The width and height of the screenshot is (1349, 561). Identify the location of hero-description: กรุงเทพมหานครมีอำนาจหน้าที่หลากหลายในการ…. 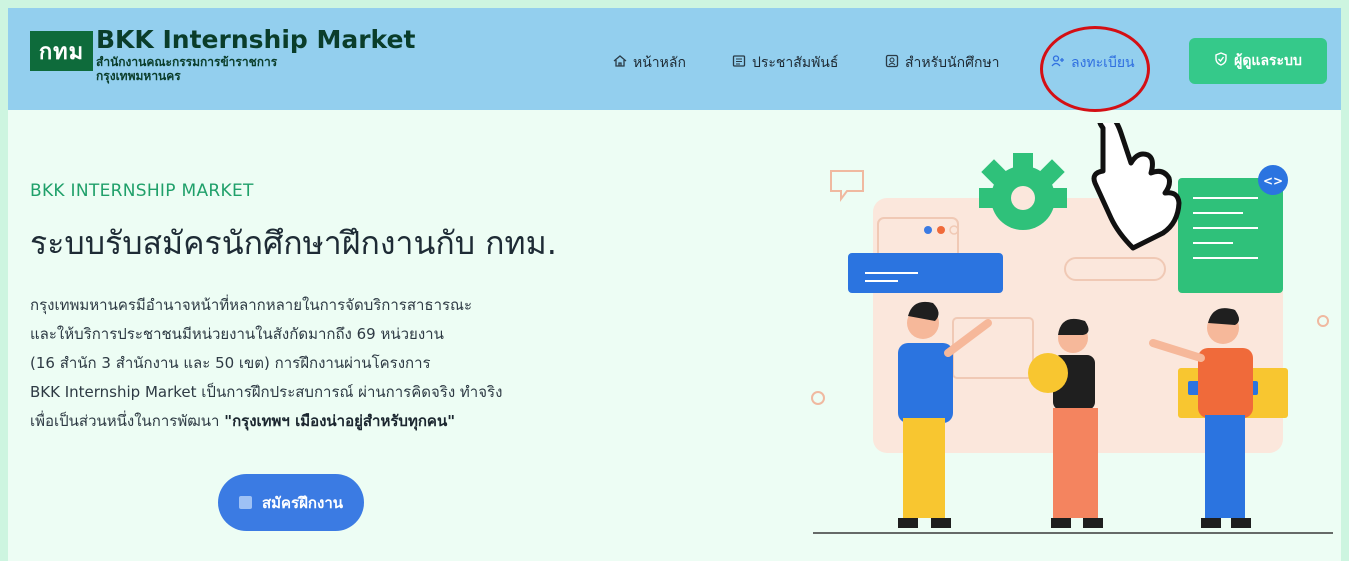
(340, 363).